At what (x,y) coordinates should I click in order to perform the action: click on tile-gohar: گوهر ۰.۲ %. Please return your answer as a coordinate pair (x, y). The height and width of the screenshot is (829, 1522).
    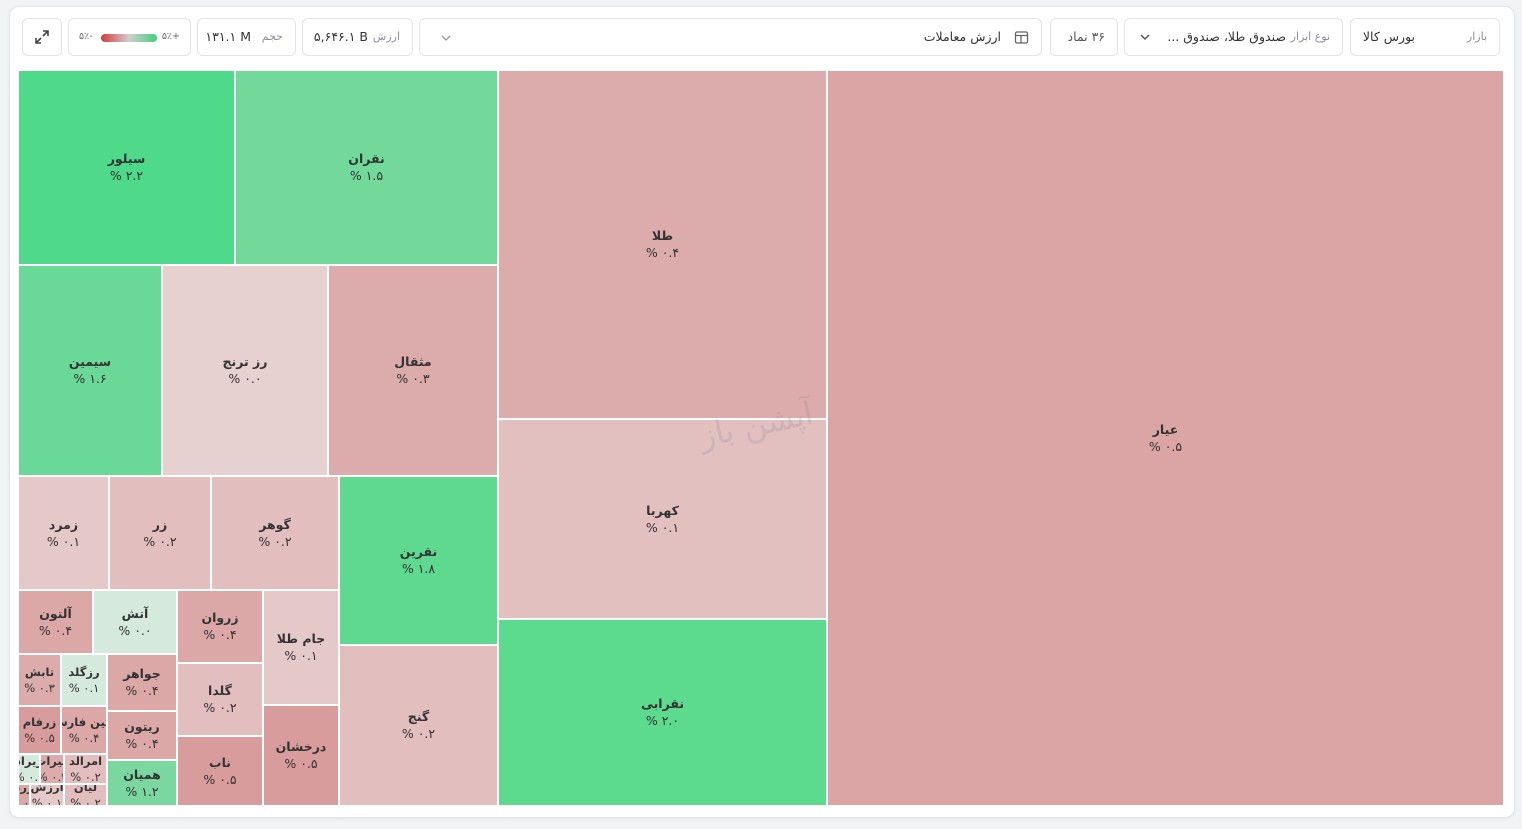
    Looking at the image, I should click on (275, 533).